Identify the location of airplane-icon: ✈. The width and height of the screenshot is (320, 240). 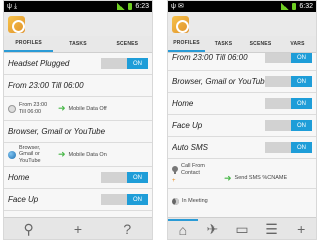
(213, 229).